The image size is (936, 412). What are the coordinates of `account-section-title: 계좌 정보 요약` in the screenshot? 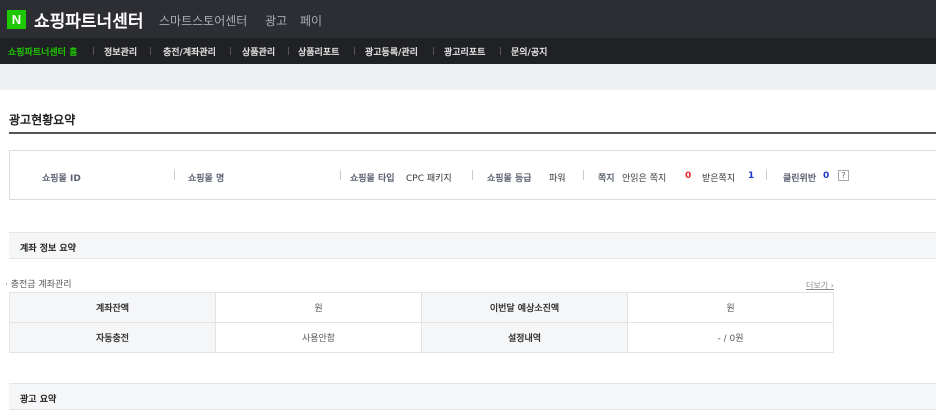 It's located at (48, 249).